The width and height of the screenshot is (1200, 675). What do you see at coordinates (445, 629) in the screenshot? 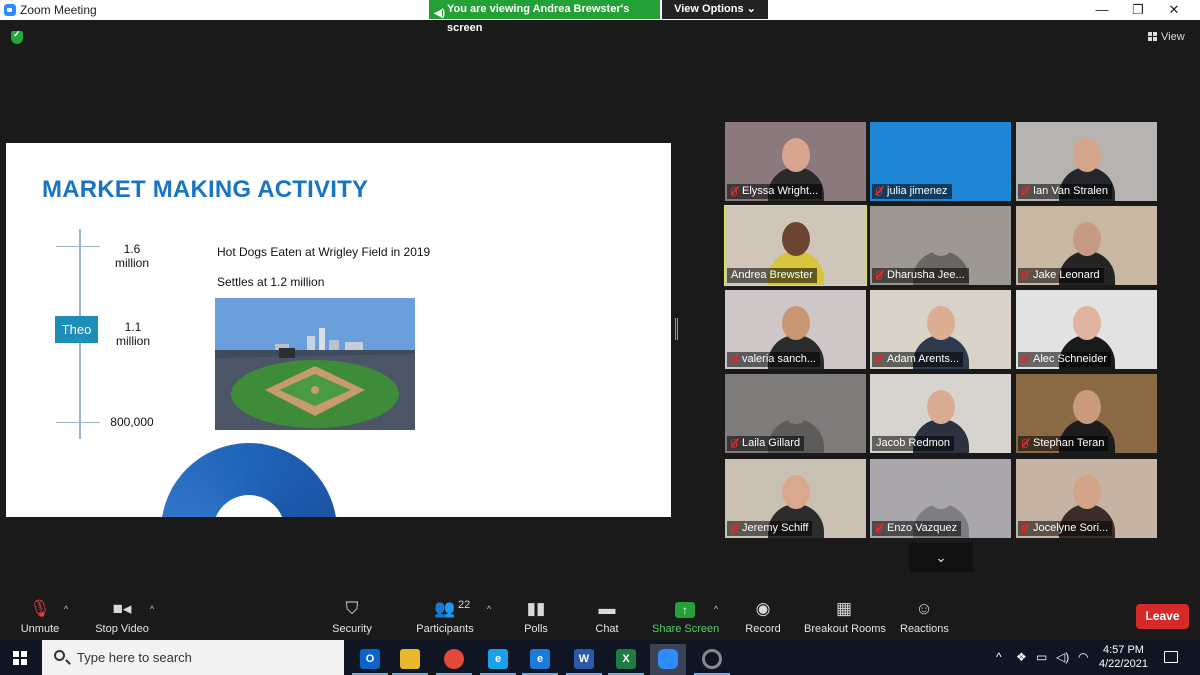
I see `participants-label: Participants` at bounding box center [445, 629].